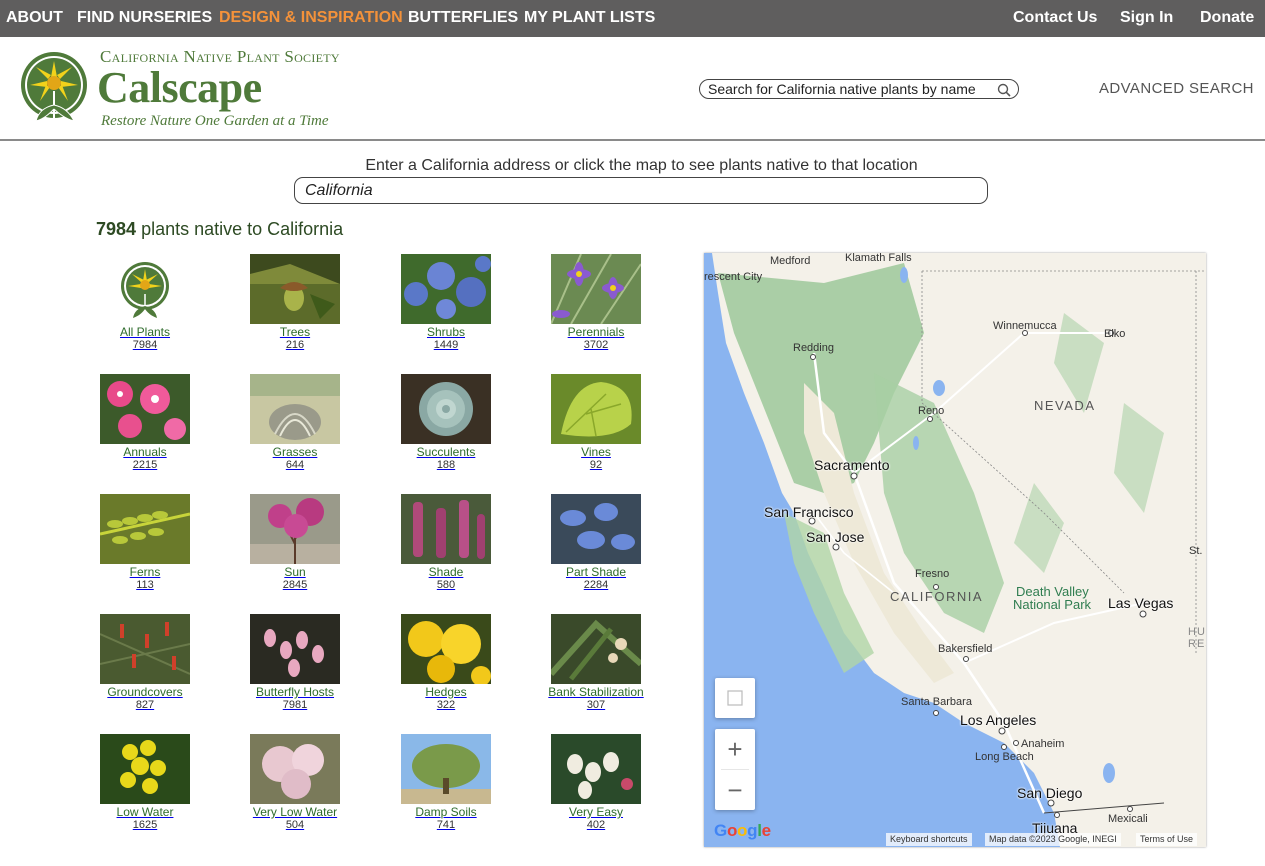  Describe the element at coordinates (596, 789) in the screenshot. I see `category-very-easy: Very Easy 402` at that location.